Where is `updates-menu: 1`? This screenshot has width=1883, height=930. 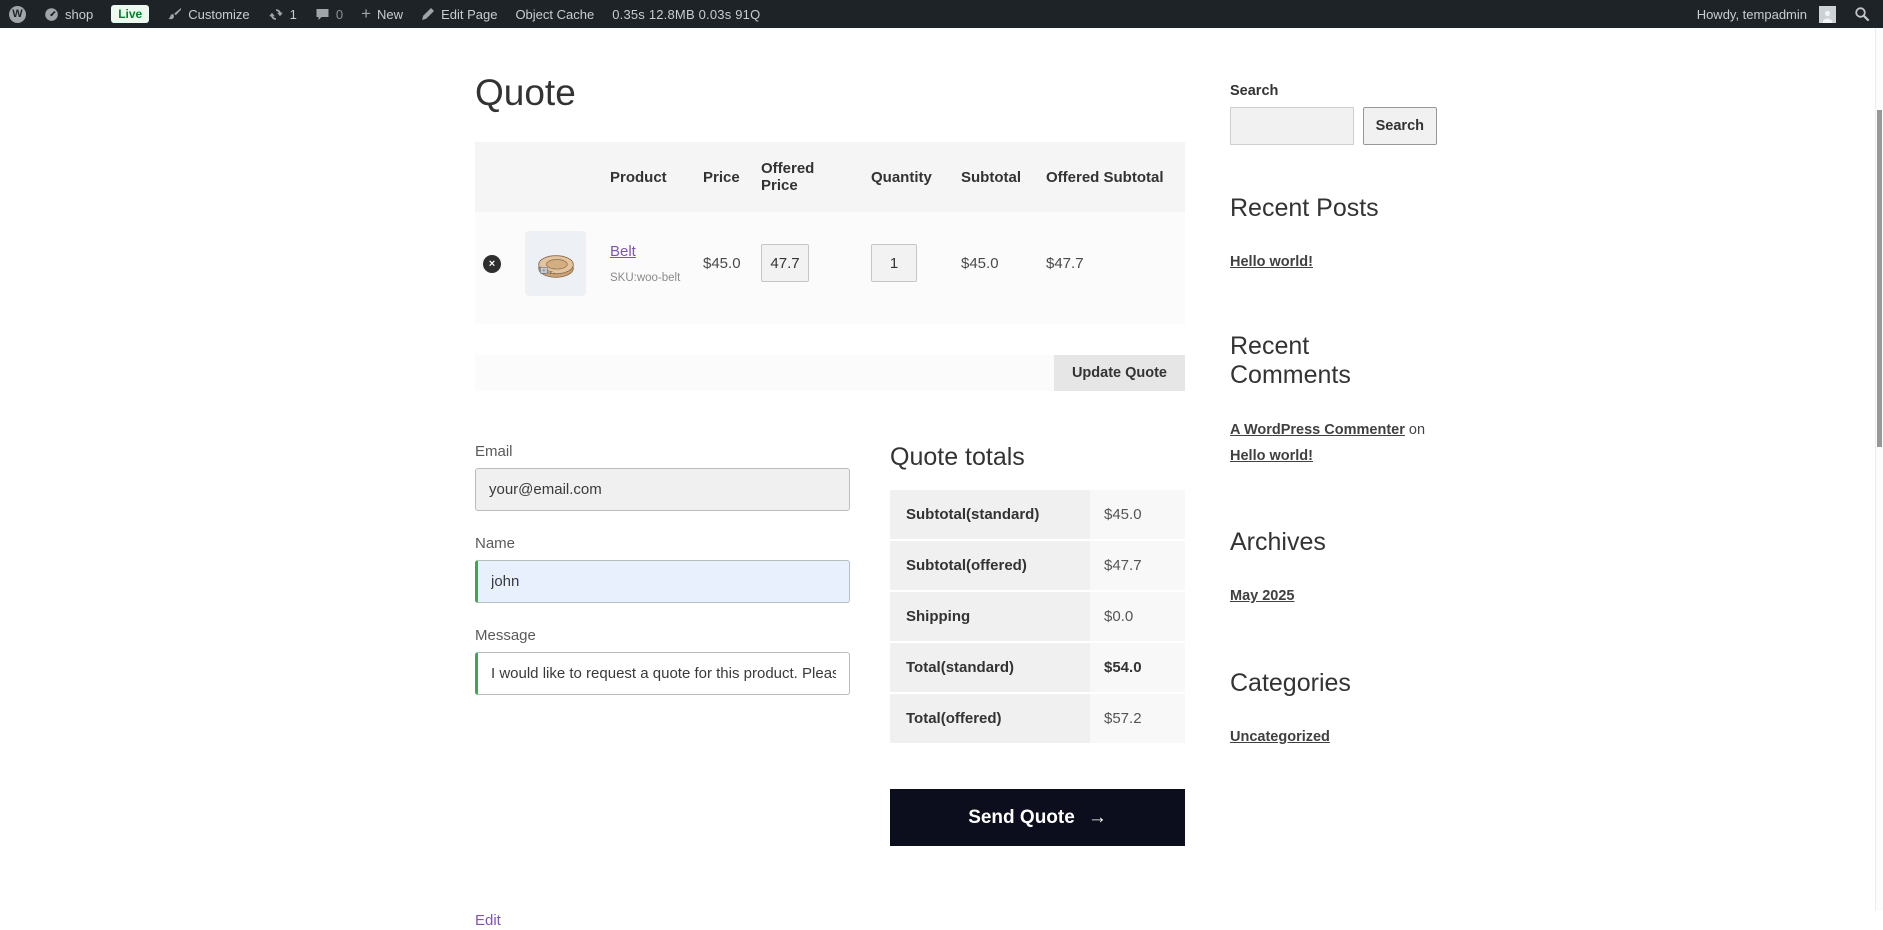 updates-menu: 1 is located at coordinates (282, 14).